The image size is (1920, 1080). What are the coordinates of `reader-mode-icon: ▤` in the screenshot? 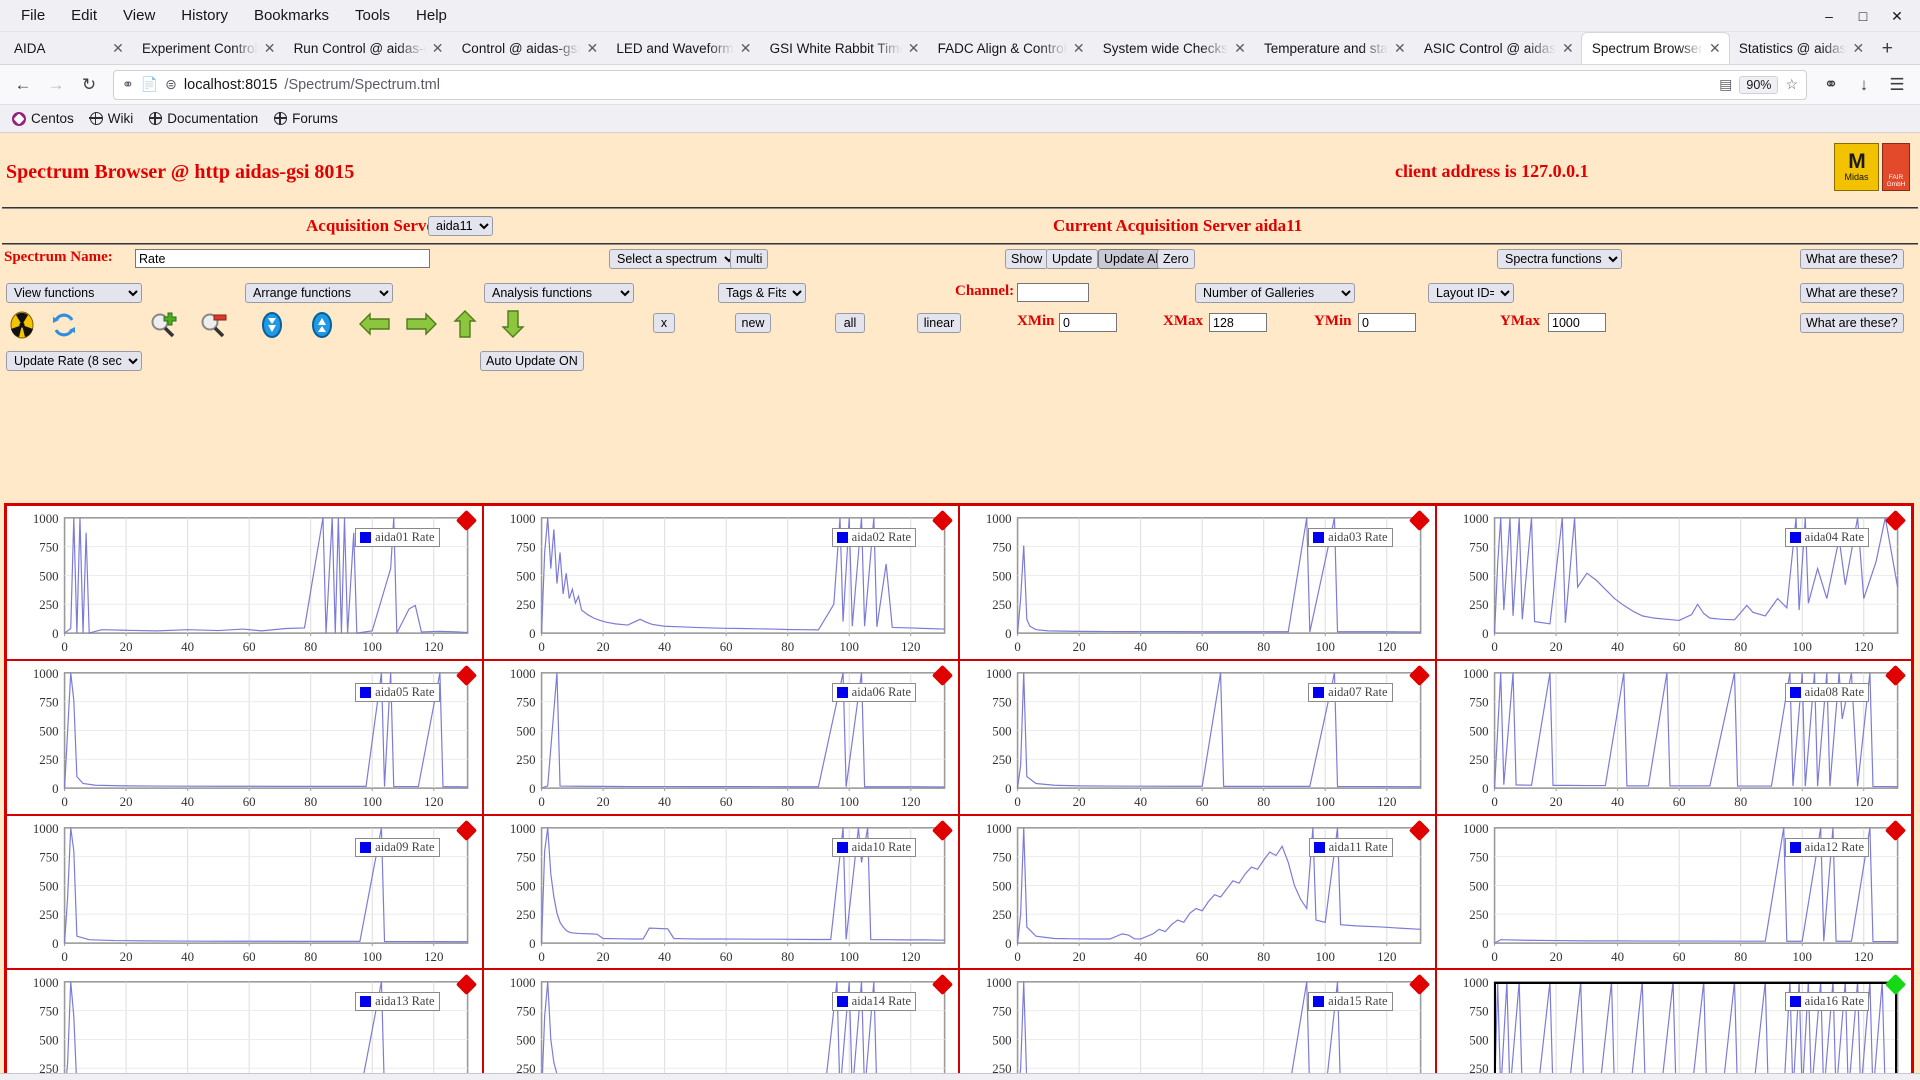 It's located at (1725, 84).